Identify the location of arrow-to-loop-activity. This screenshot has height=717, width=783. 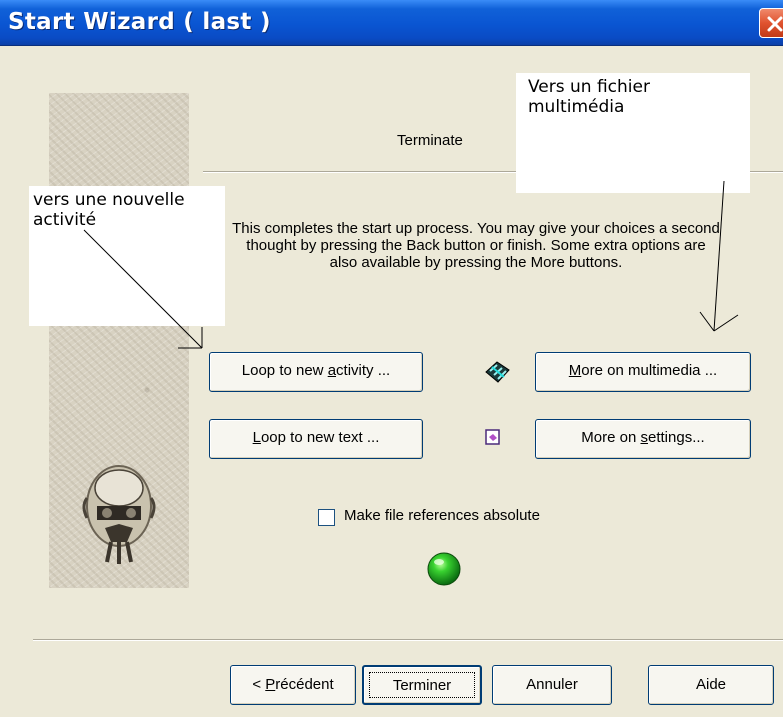
(143, 289).